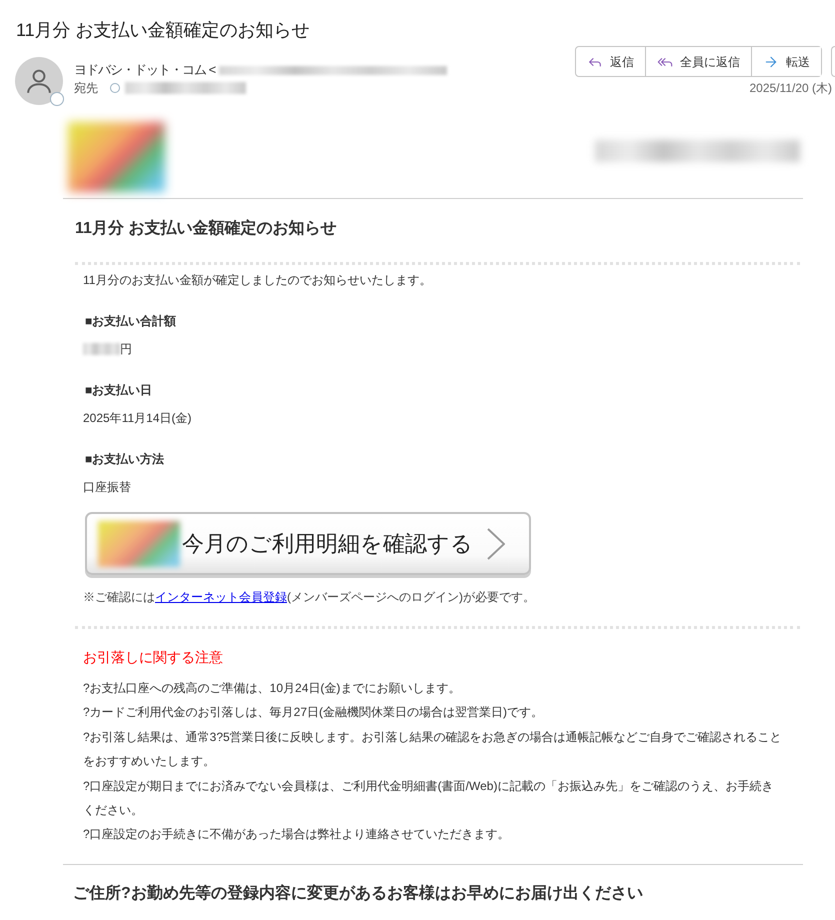 Image resolution: width=835 pixels, height=920 pixels. I want to click on statement-button: 今月のご利用明細を確認する, so click(308, 543).